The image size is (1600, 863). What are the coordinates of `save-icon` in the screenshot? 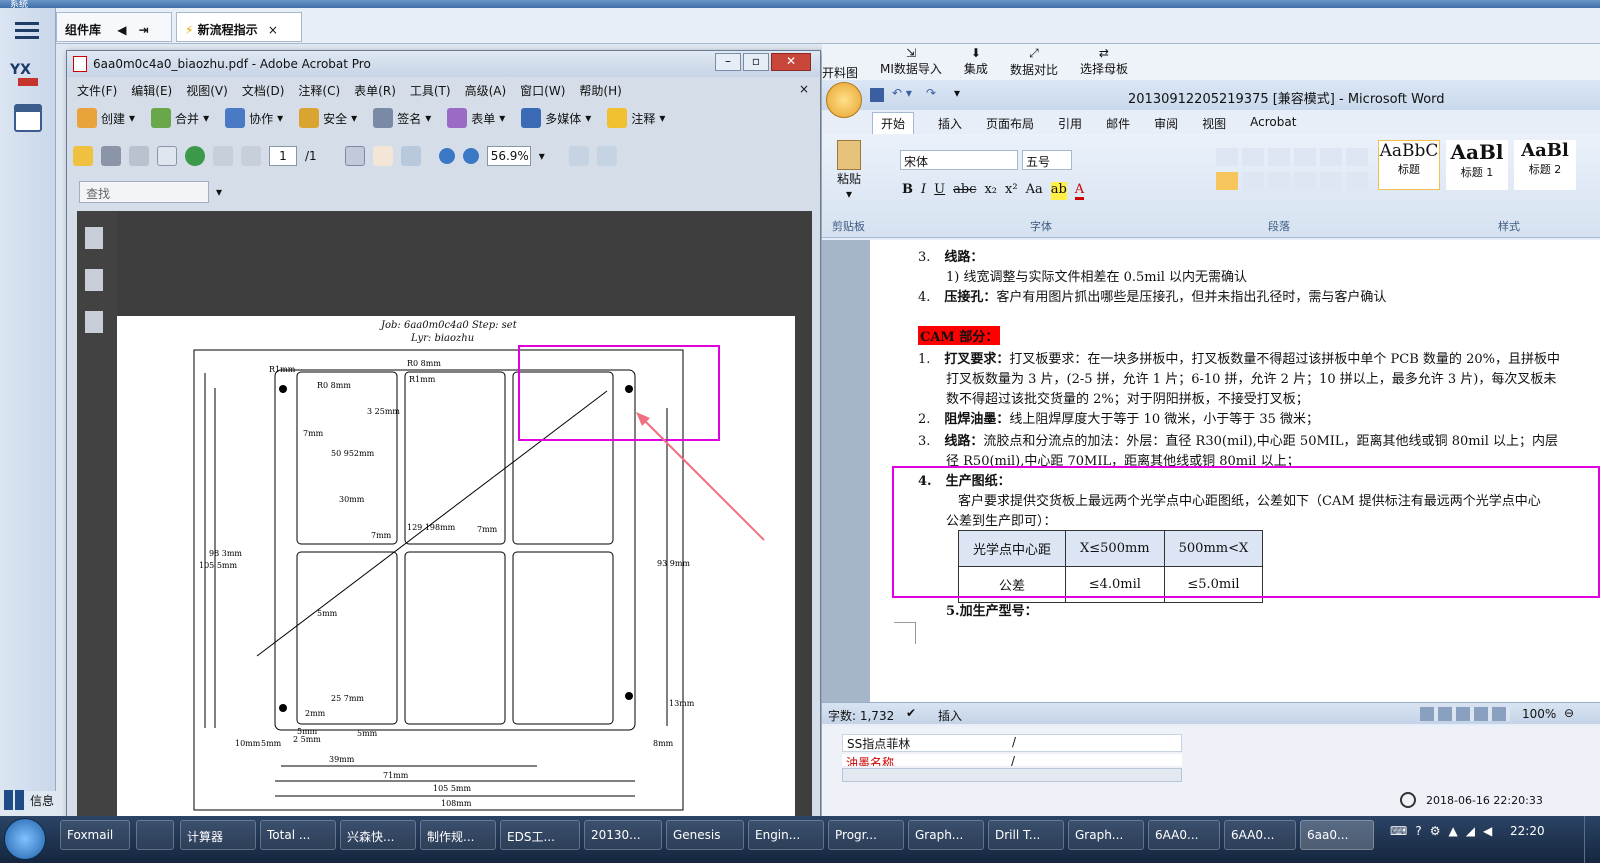 It's located at (877, 95).